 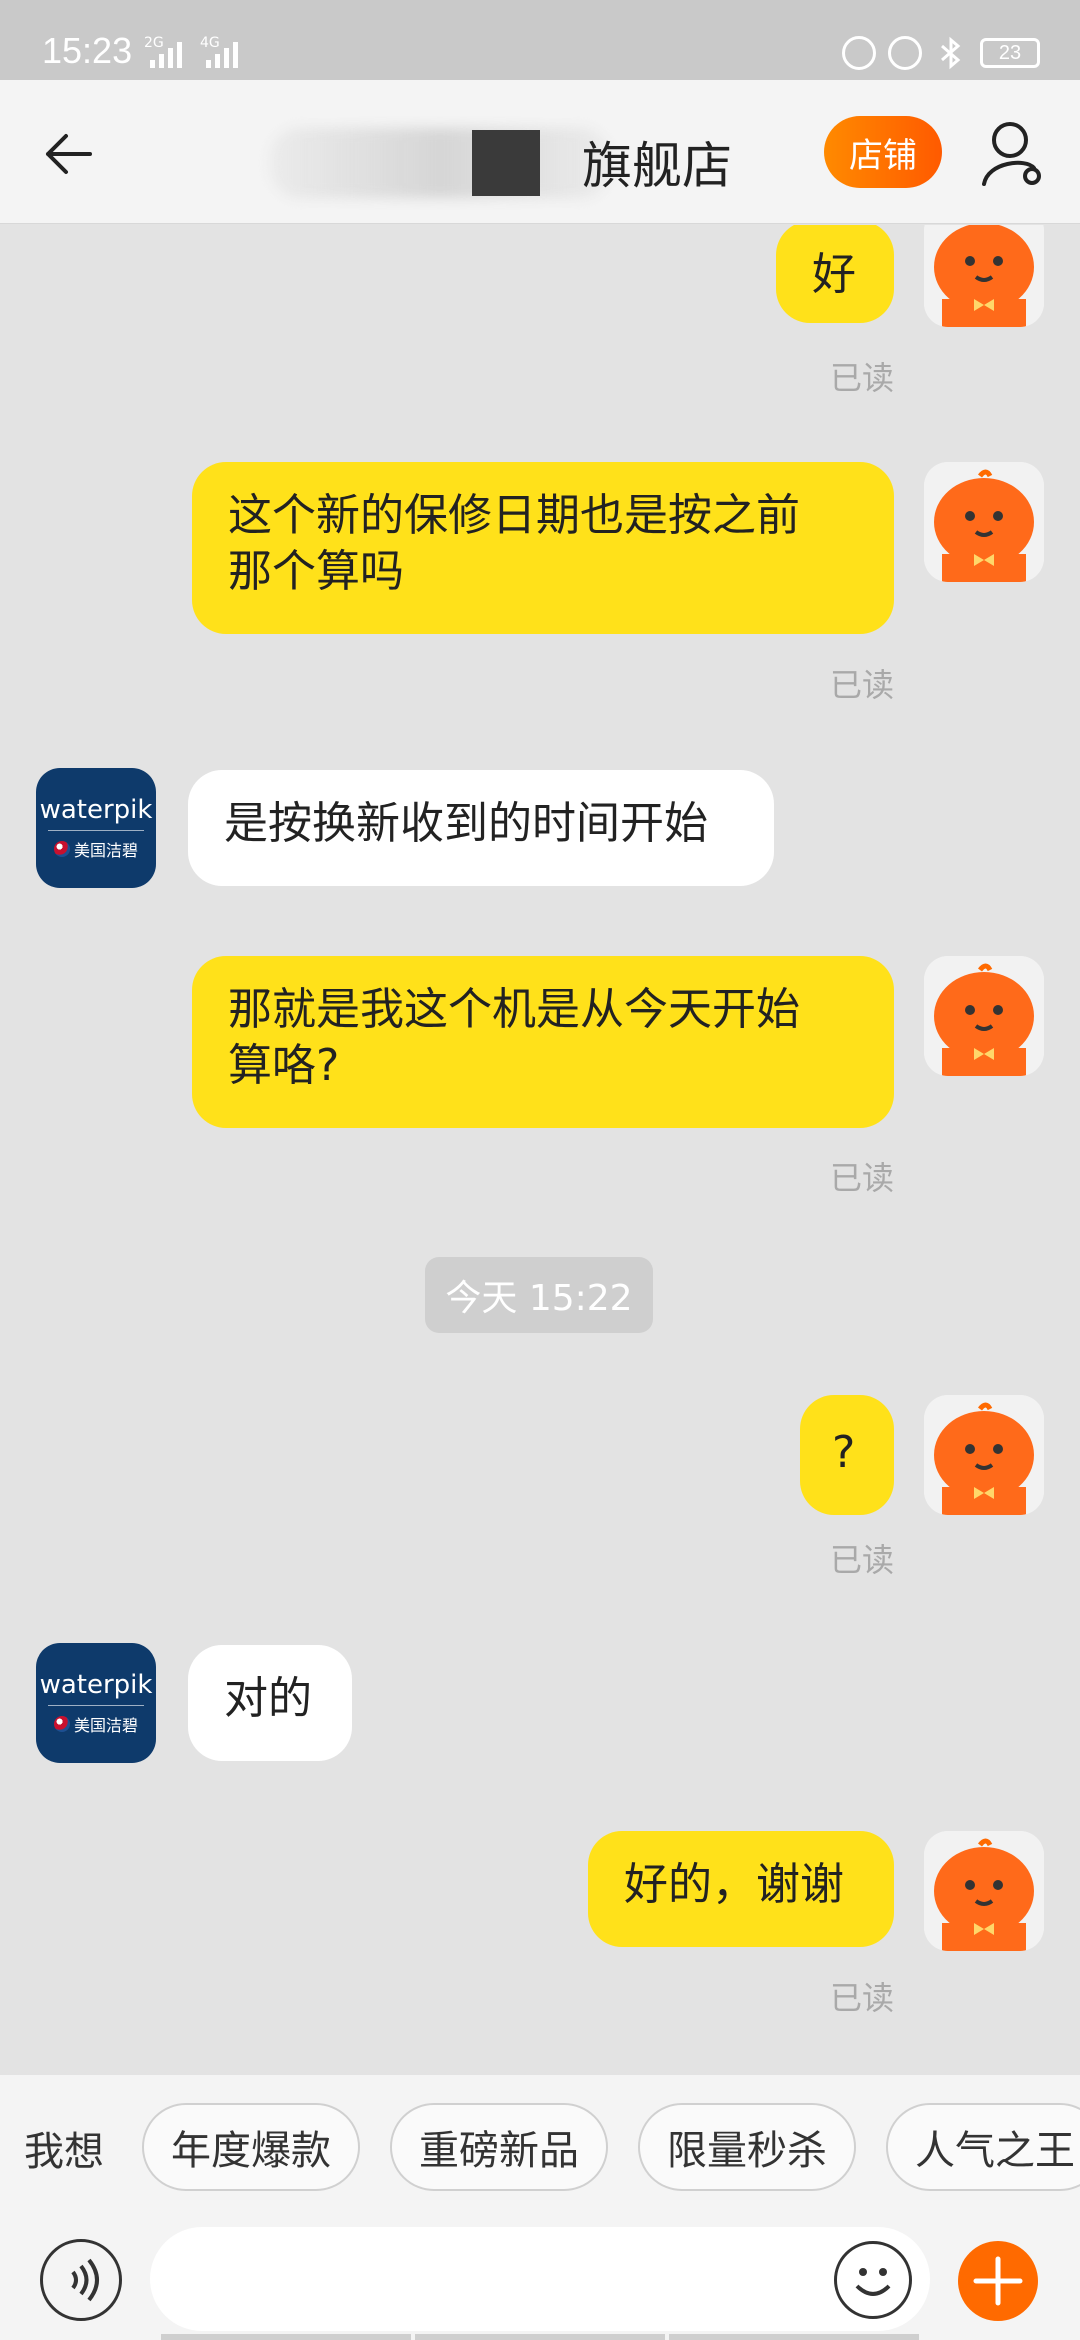 What do you see at coordinates (514, 1009) in the screenshot?
I see `message-text: 那就是我这个机是从今天开始` at bounding box center [514, 1009].